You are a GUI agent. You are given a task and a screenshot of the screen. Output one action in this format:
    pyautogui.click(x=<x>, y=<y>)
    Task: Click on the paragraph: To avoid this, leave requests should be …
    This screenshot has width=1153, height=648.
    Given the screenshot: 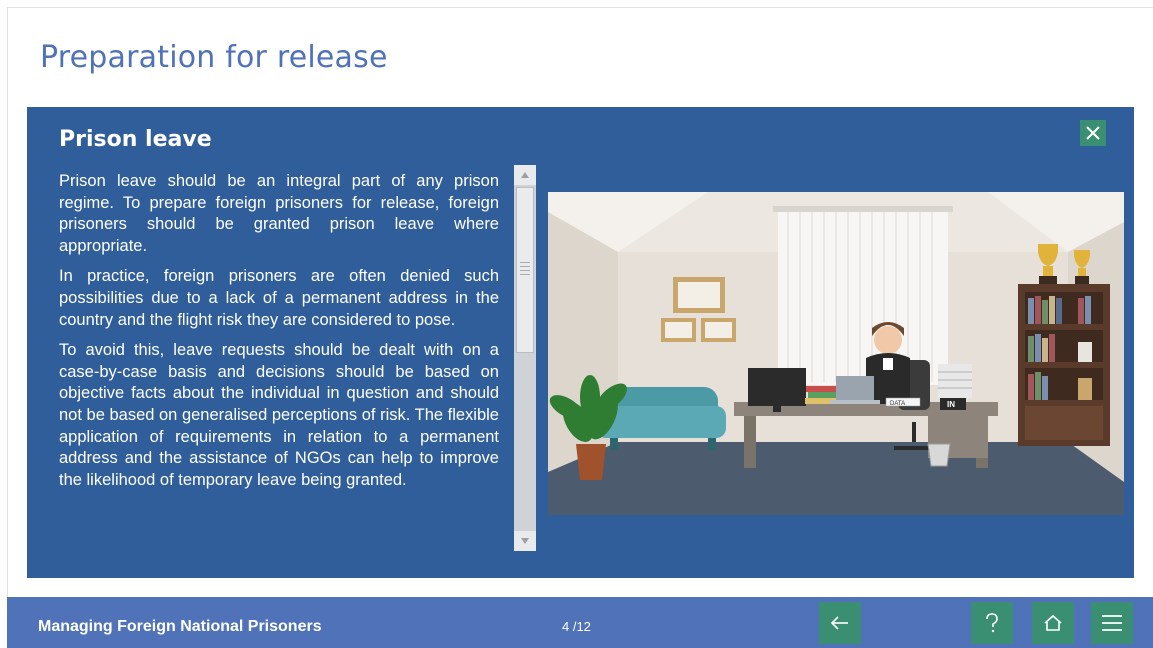 What is the action you would take?
    pyautogui.click(x=279, y=415)
    